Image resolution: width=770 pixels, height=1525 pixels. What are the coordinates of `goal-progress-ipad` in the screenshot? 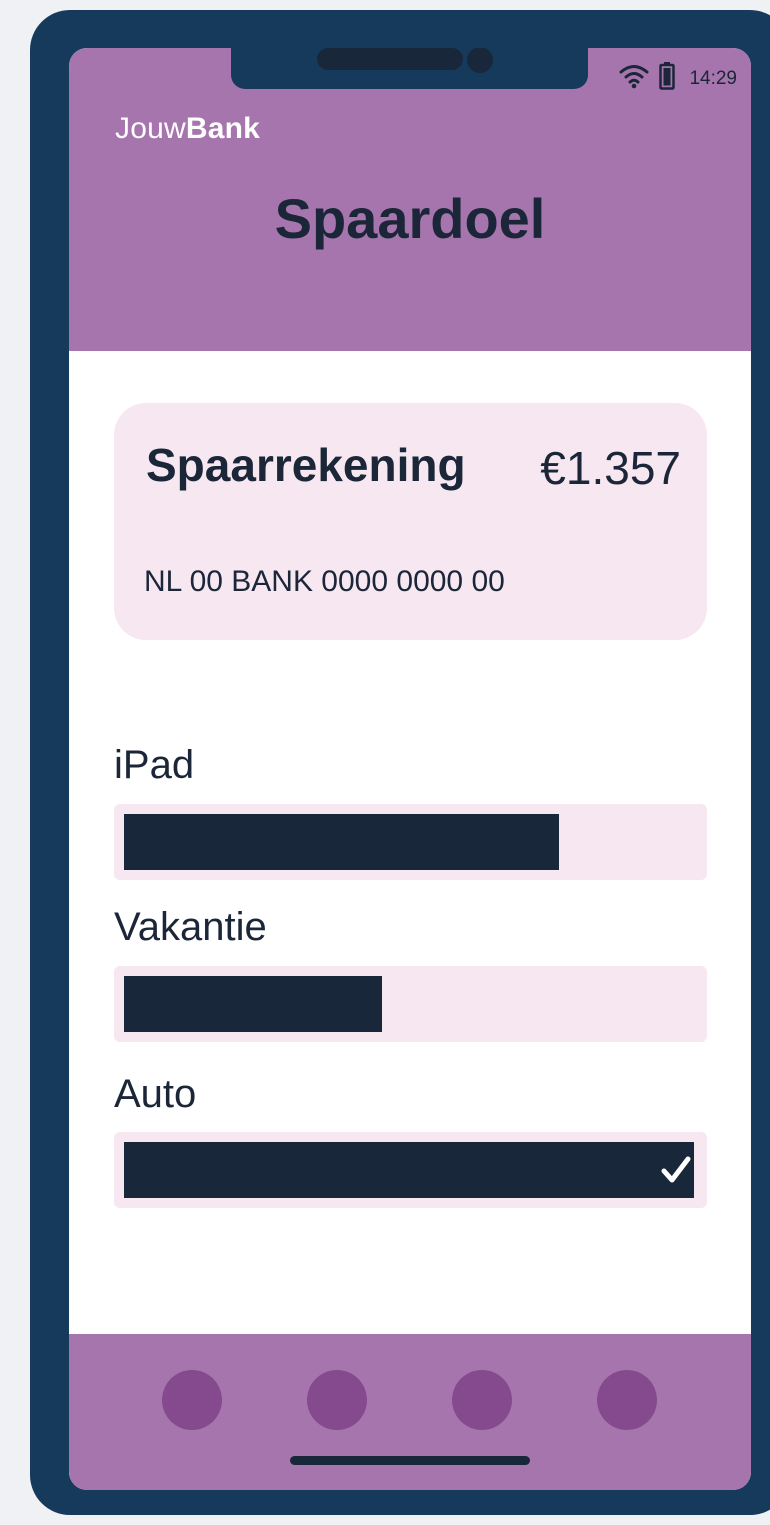 It's located at (410, 842).